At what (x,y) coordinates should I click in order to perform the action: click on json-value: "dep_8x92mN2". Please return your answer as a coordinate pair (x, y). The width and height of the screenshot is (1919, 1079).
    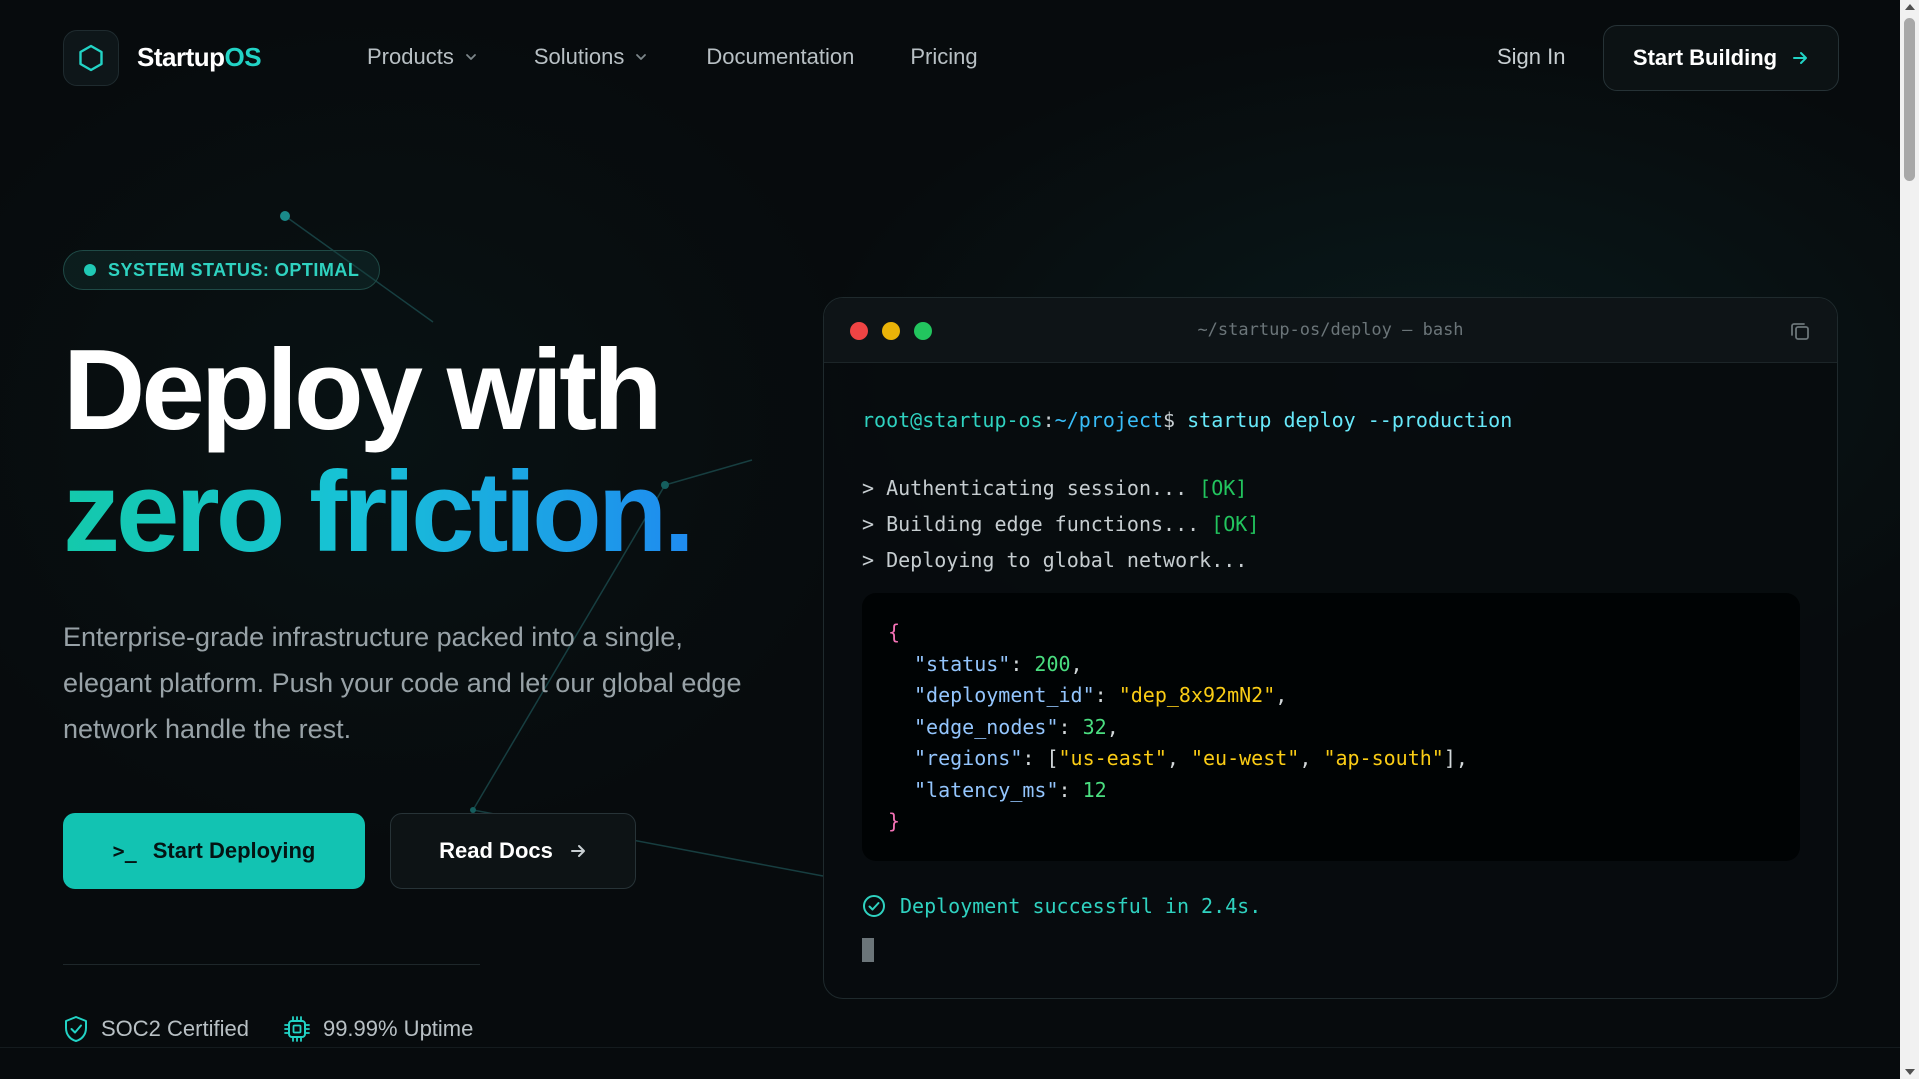
    Looking at the image, I should click on (1197, 695).